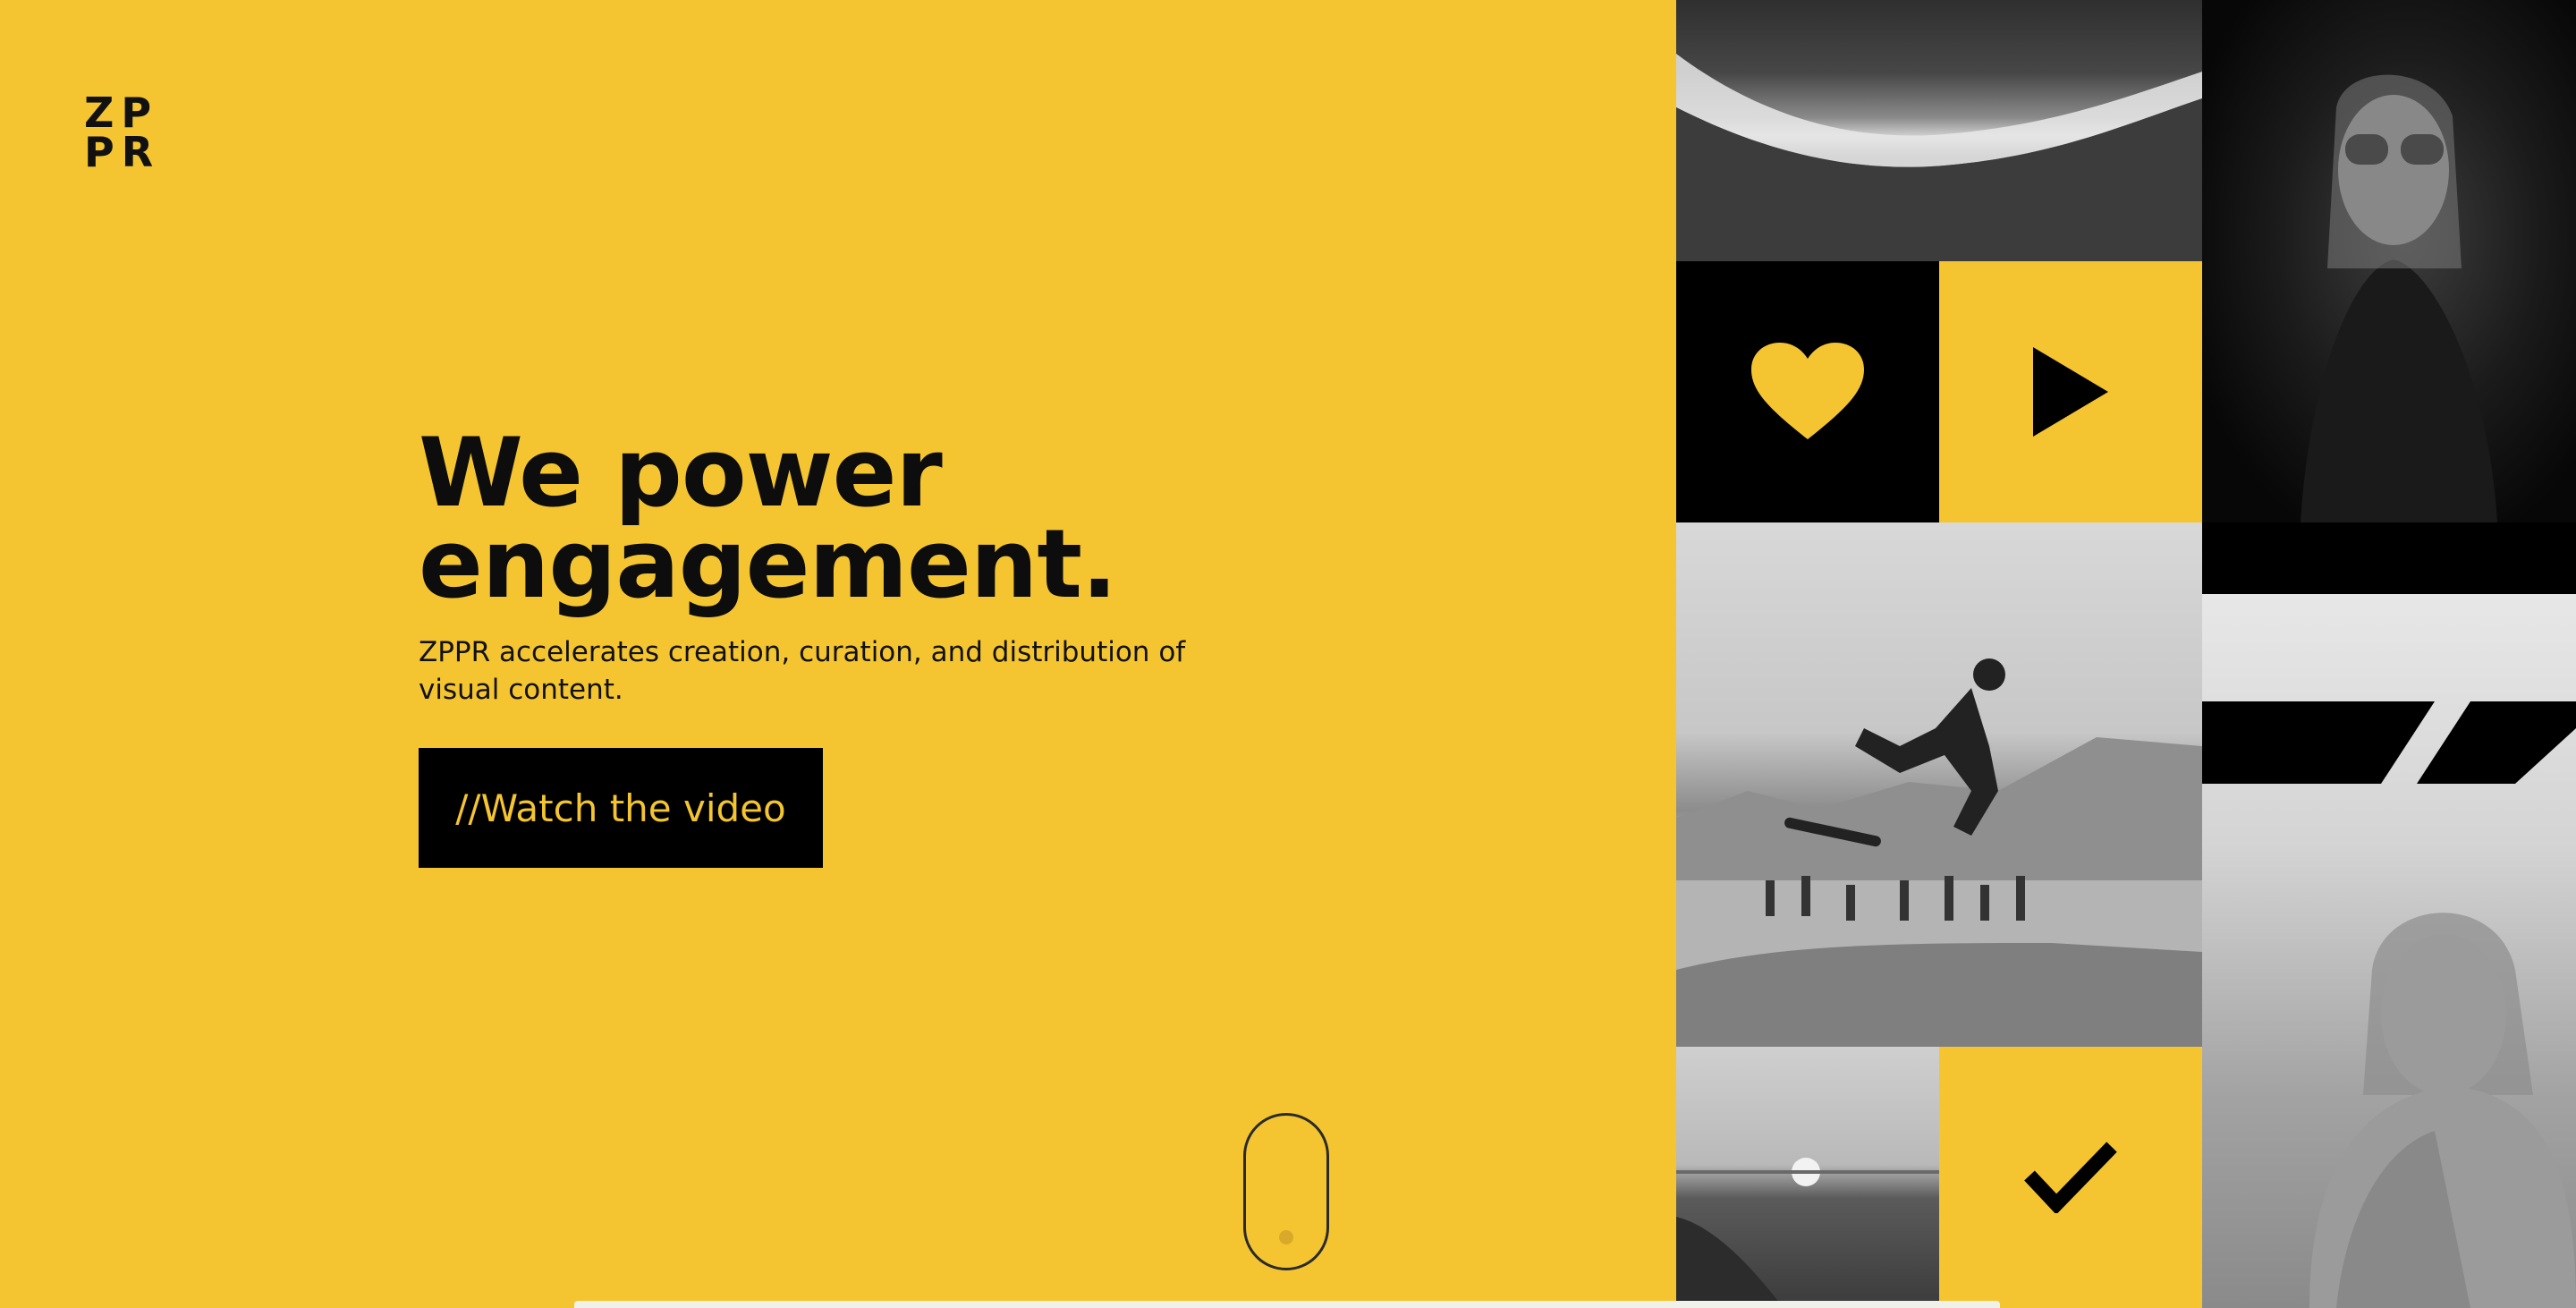  Describe the element at coordinates (2389, 1004) in the screenshot. I see `woman-blanket-art` at that location.